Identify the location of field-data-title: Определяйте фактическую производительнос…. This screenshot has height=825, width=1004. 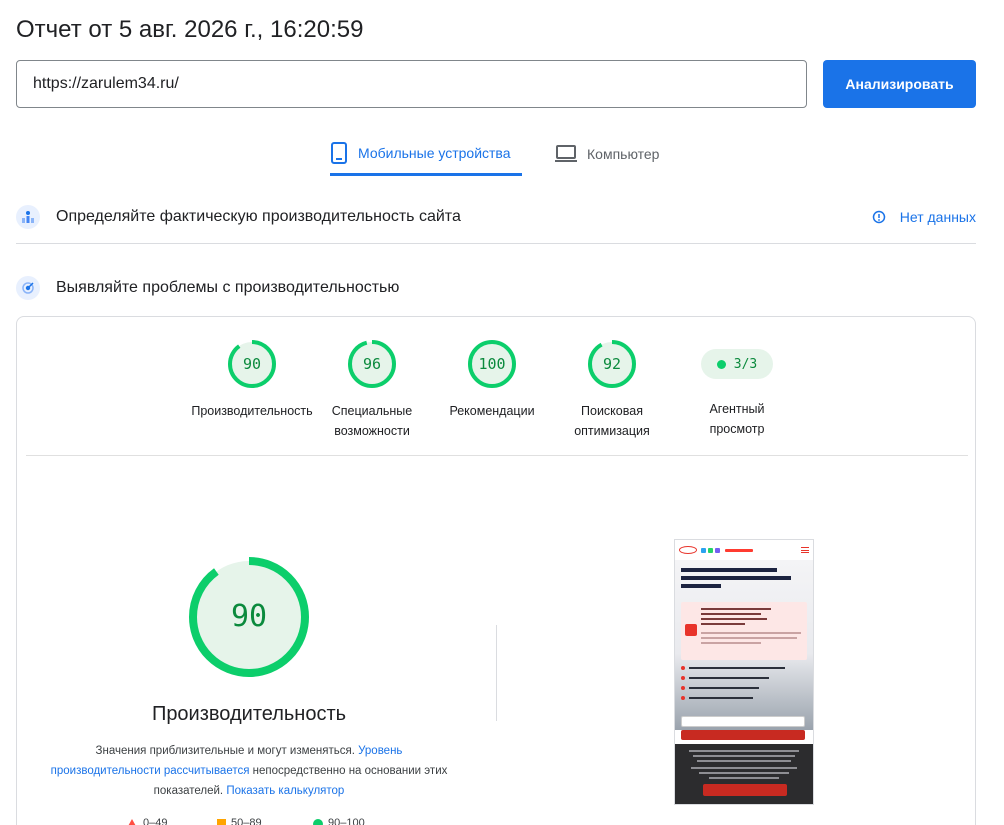
(258, 216).